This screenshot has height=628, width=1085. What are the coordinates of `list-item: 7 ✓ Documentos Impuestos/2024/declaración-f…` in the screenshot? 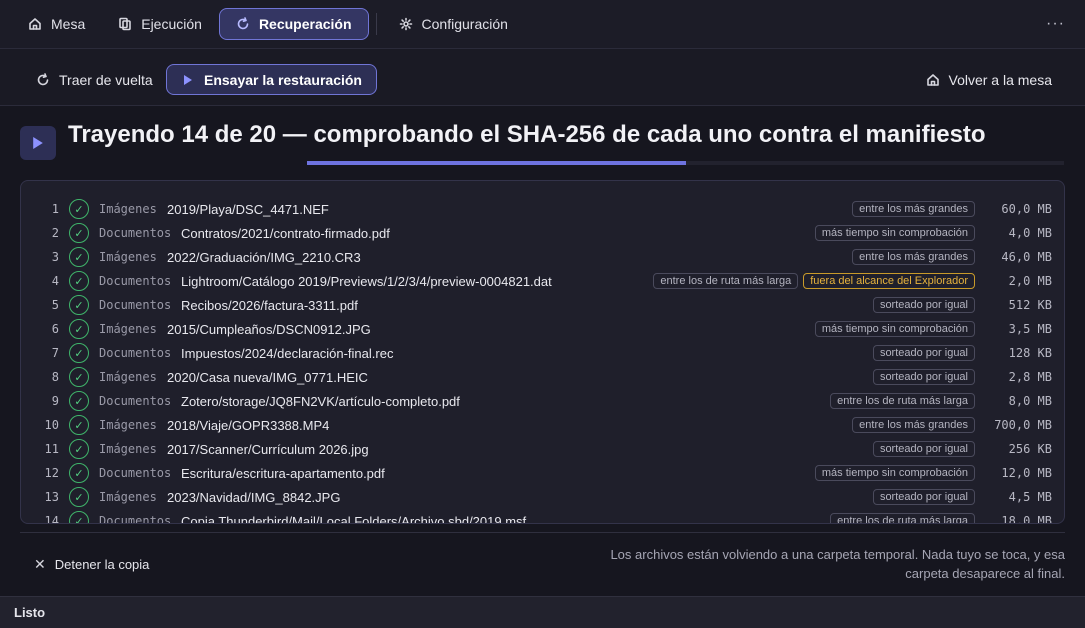 It's located at (542, 353).